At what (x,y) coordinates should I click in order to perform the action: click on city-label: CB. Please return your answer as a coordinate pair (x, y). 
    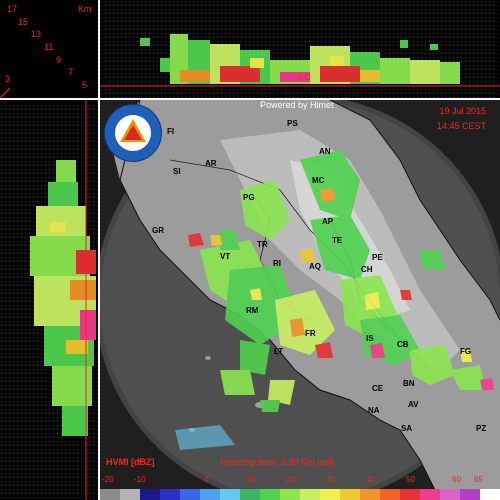
    Looking at the image, I should click on (403, 344).